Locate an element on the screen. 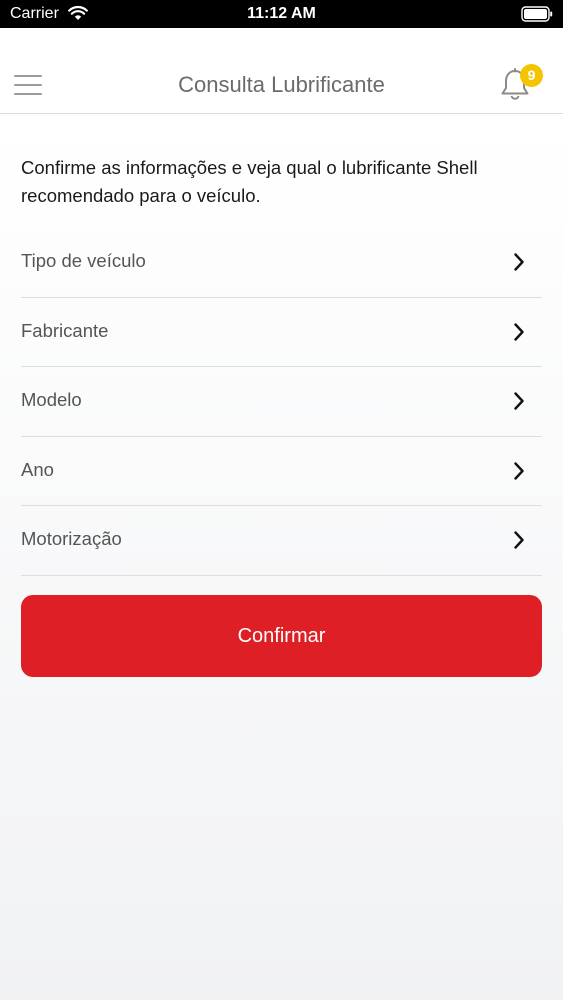 The image size is (563, 1000). navigation-bar: Consulta Lubrificante 9 is located at coordinates (281, 71).